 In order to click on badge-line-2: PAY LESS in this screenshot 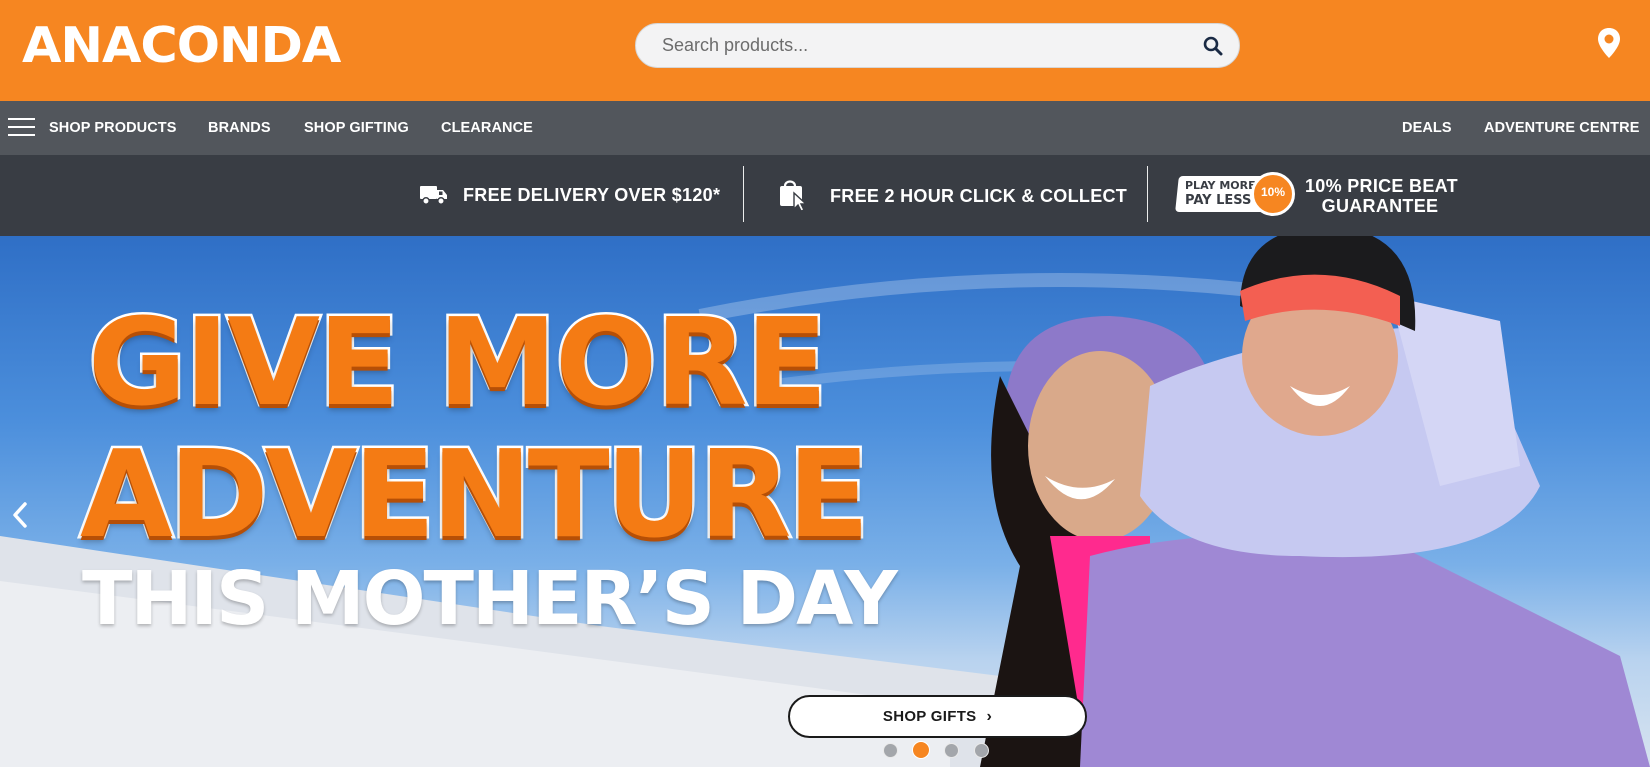, I will do `click(1218, 200)`.